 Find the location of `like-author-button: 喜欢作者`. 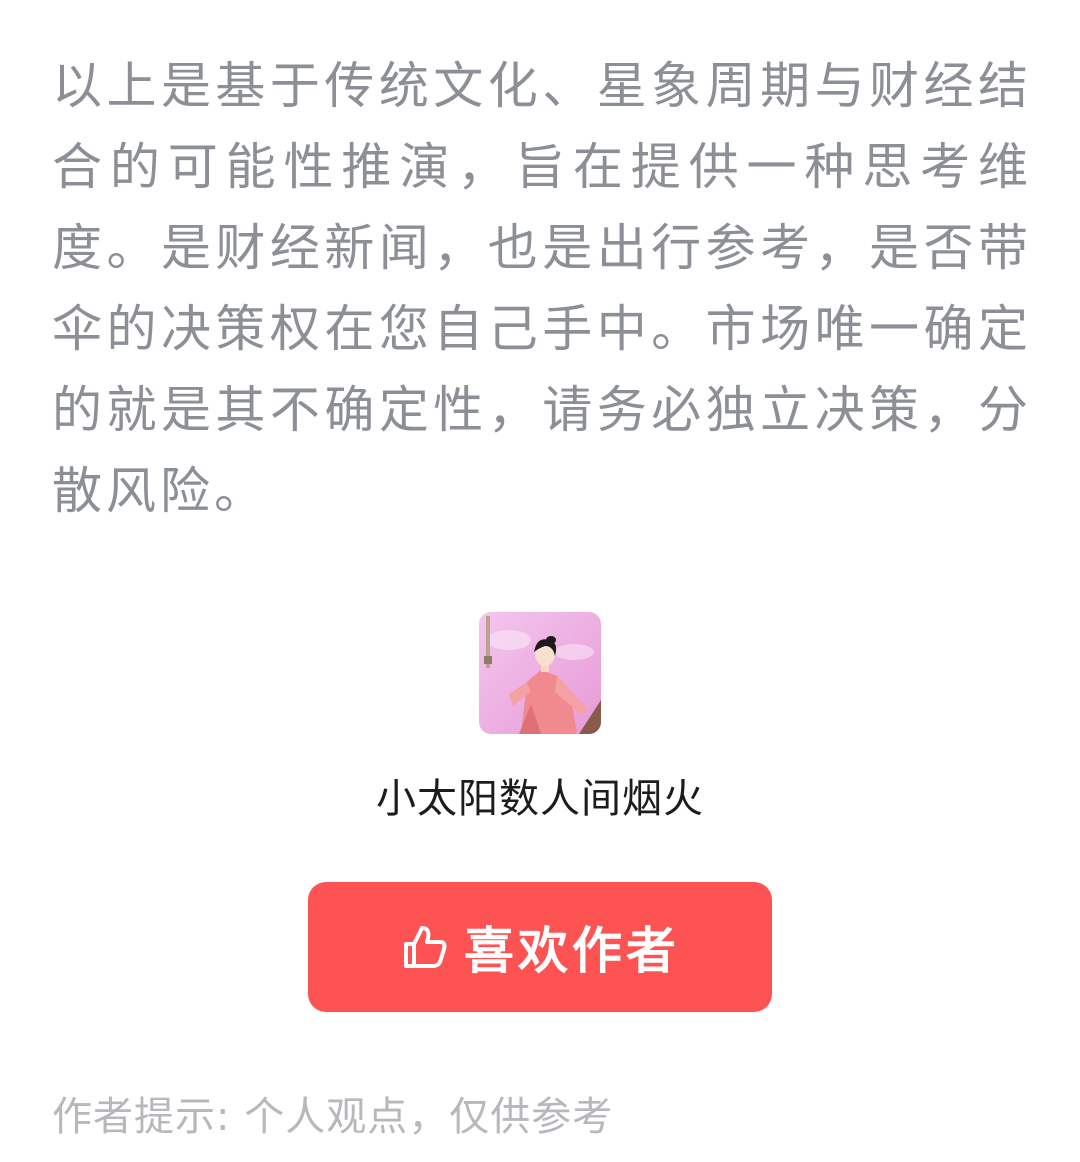

like-author-button: 喜欢作者 is located at coordinates (540, 947).